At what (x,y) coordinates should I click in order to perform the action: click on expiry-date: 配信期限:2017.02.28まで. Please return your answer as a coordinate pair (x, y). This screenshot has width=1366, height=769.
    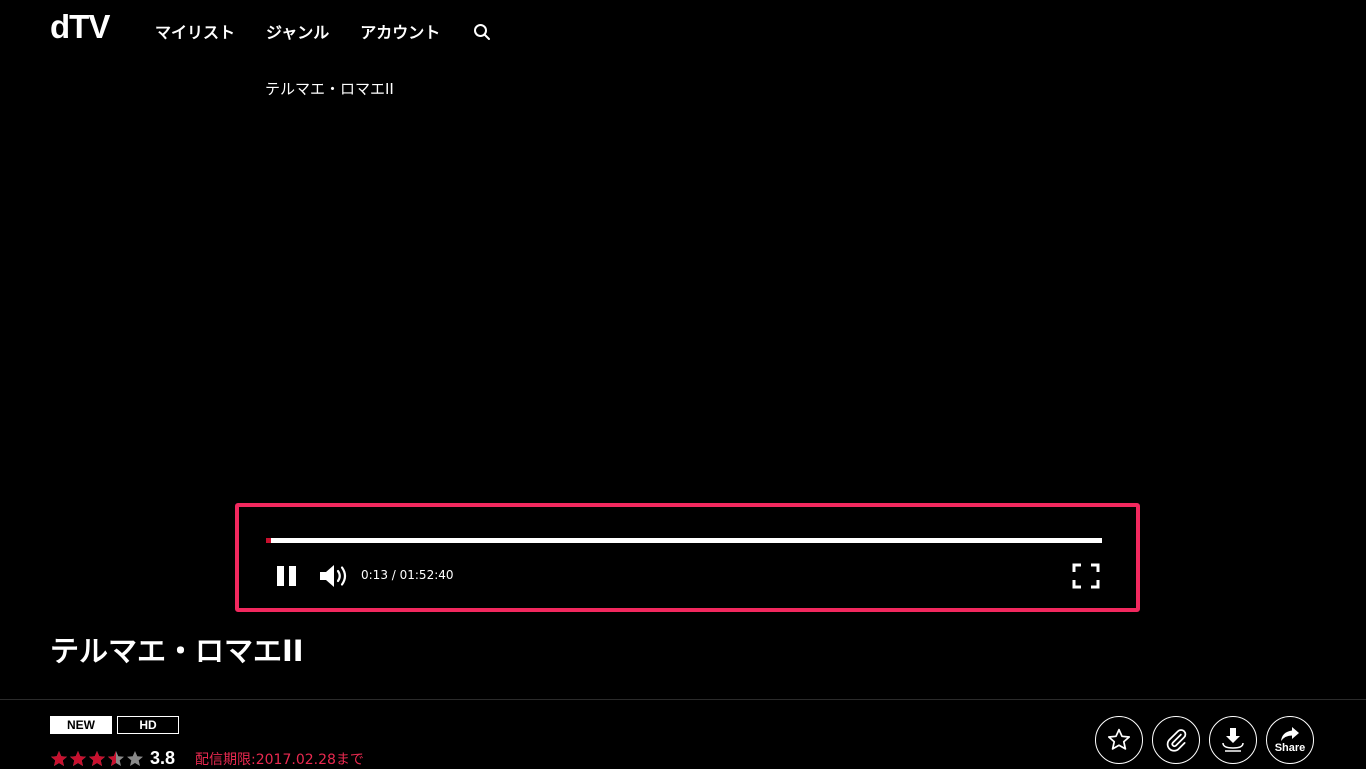
    Looking at the image, I should click on (279, 759).